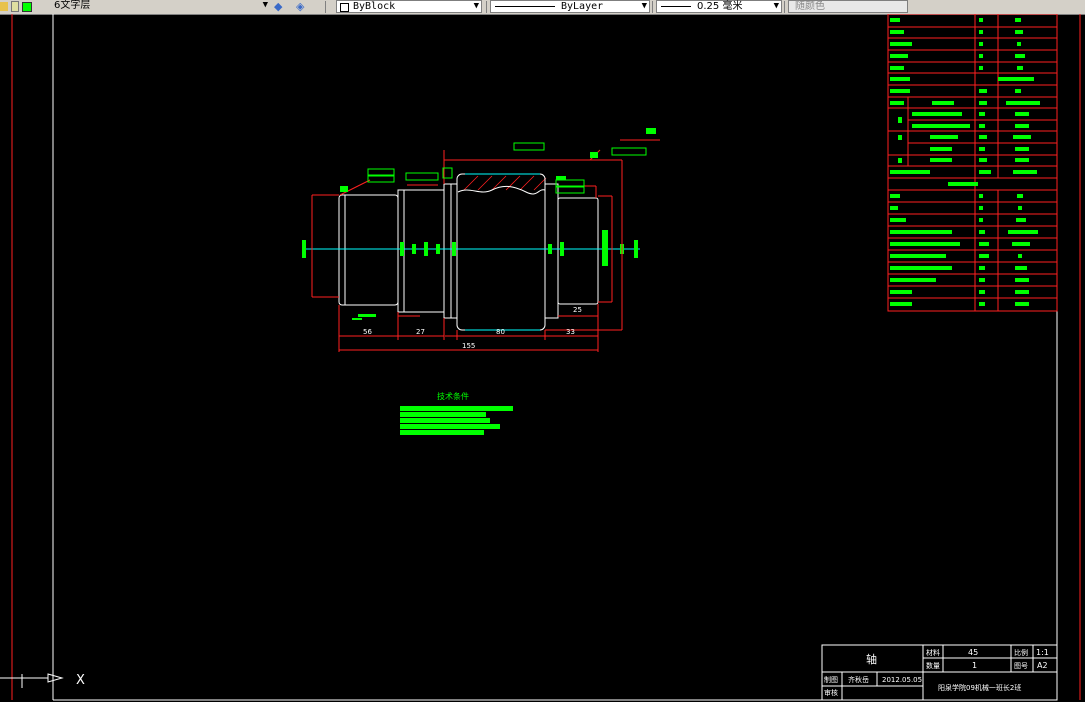 Image resolution: width=1085 pixels, height=702 pixels. What do you see at coordinates (303, 6) in the screenshot?
I see `layer-previous-icon: ◈` at bounding box center [303, 6].